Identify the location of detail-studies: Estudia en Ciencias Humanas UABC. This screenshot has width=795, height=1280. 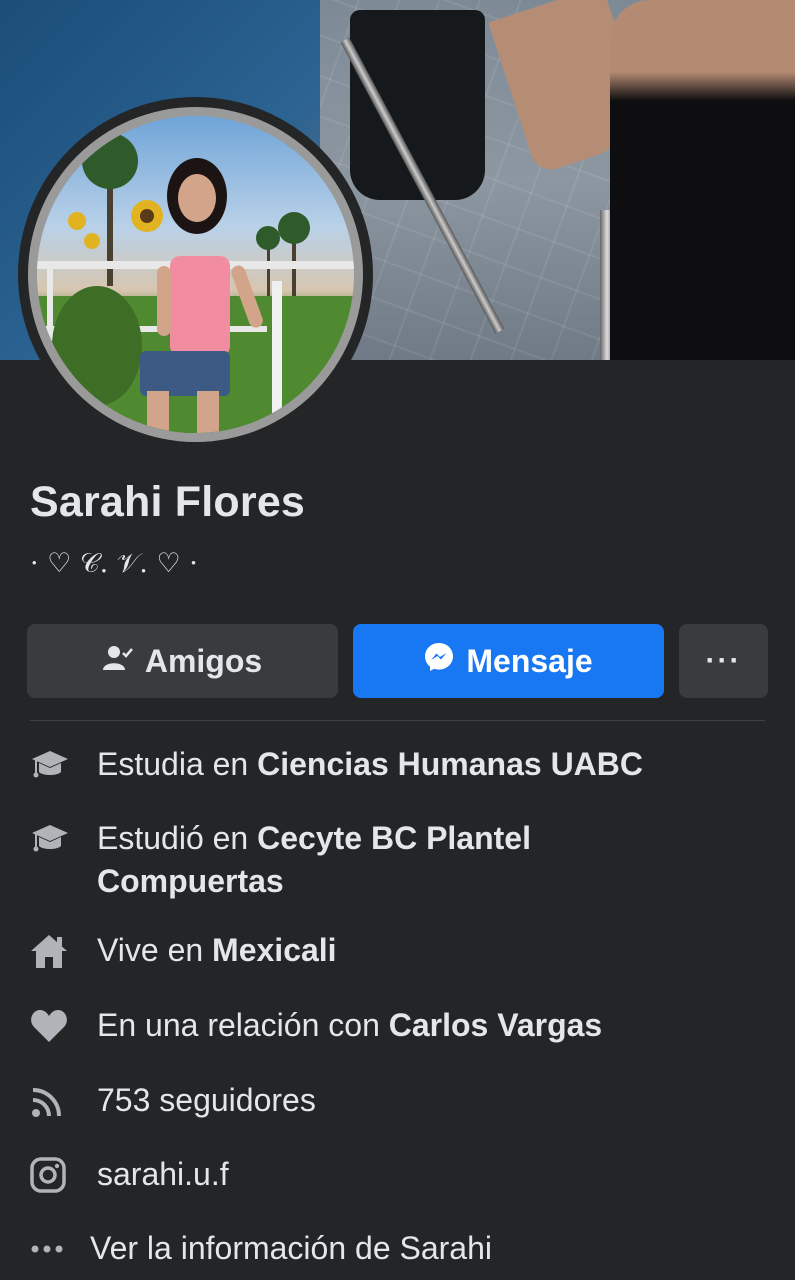
(400, 764).